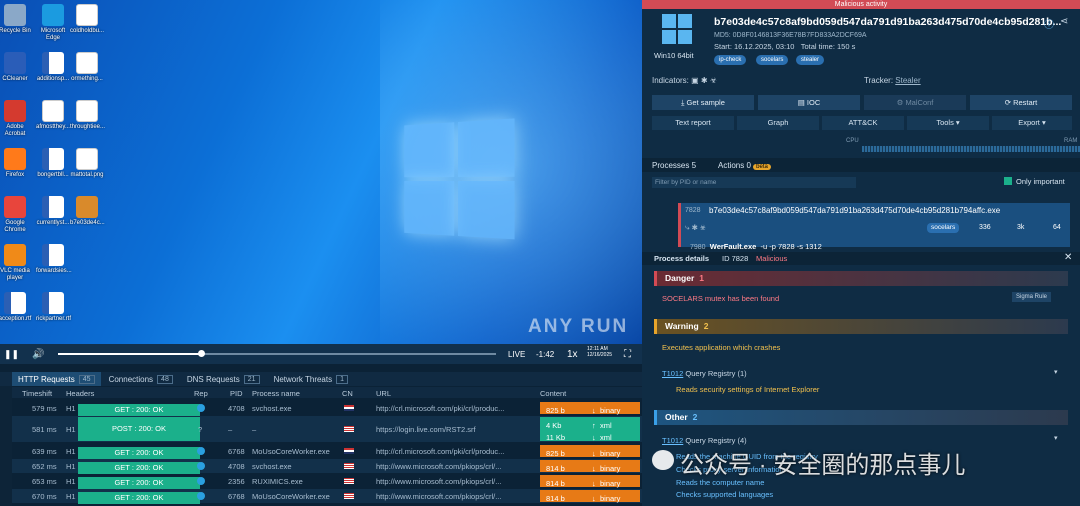 The width and height of the screenshot is (1080, 506). I want to click on only-important-checkbox: Only important, so click(1034, 181).